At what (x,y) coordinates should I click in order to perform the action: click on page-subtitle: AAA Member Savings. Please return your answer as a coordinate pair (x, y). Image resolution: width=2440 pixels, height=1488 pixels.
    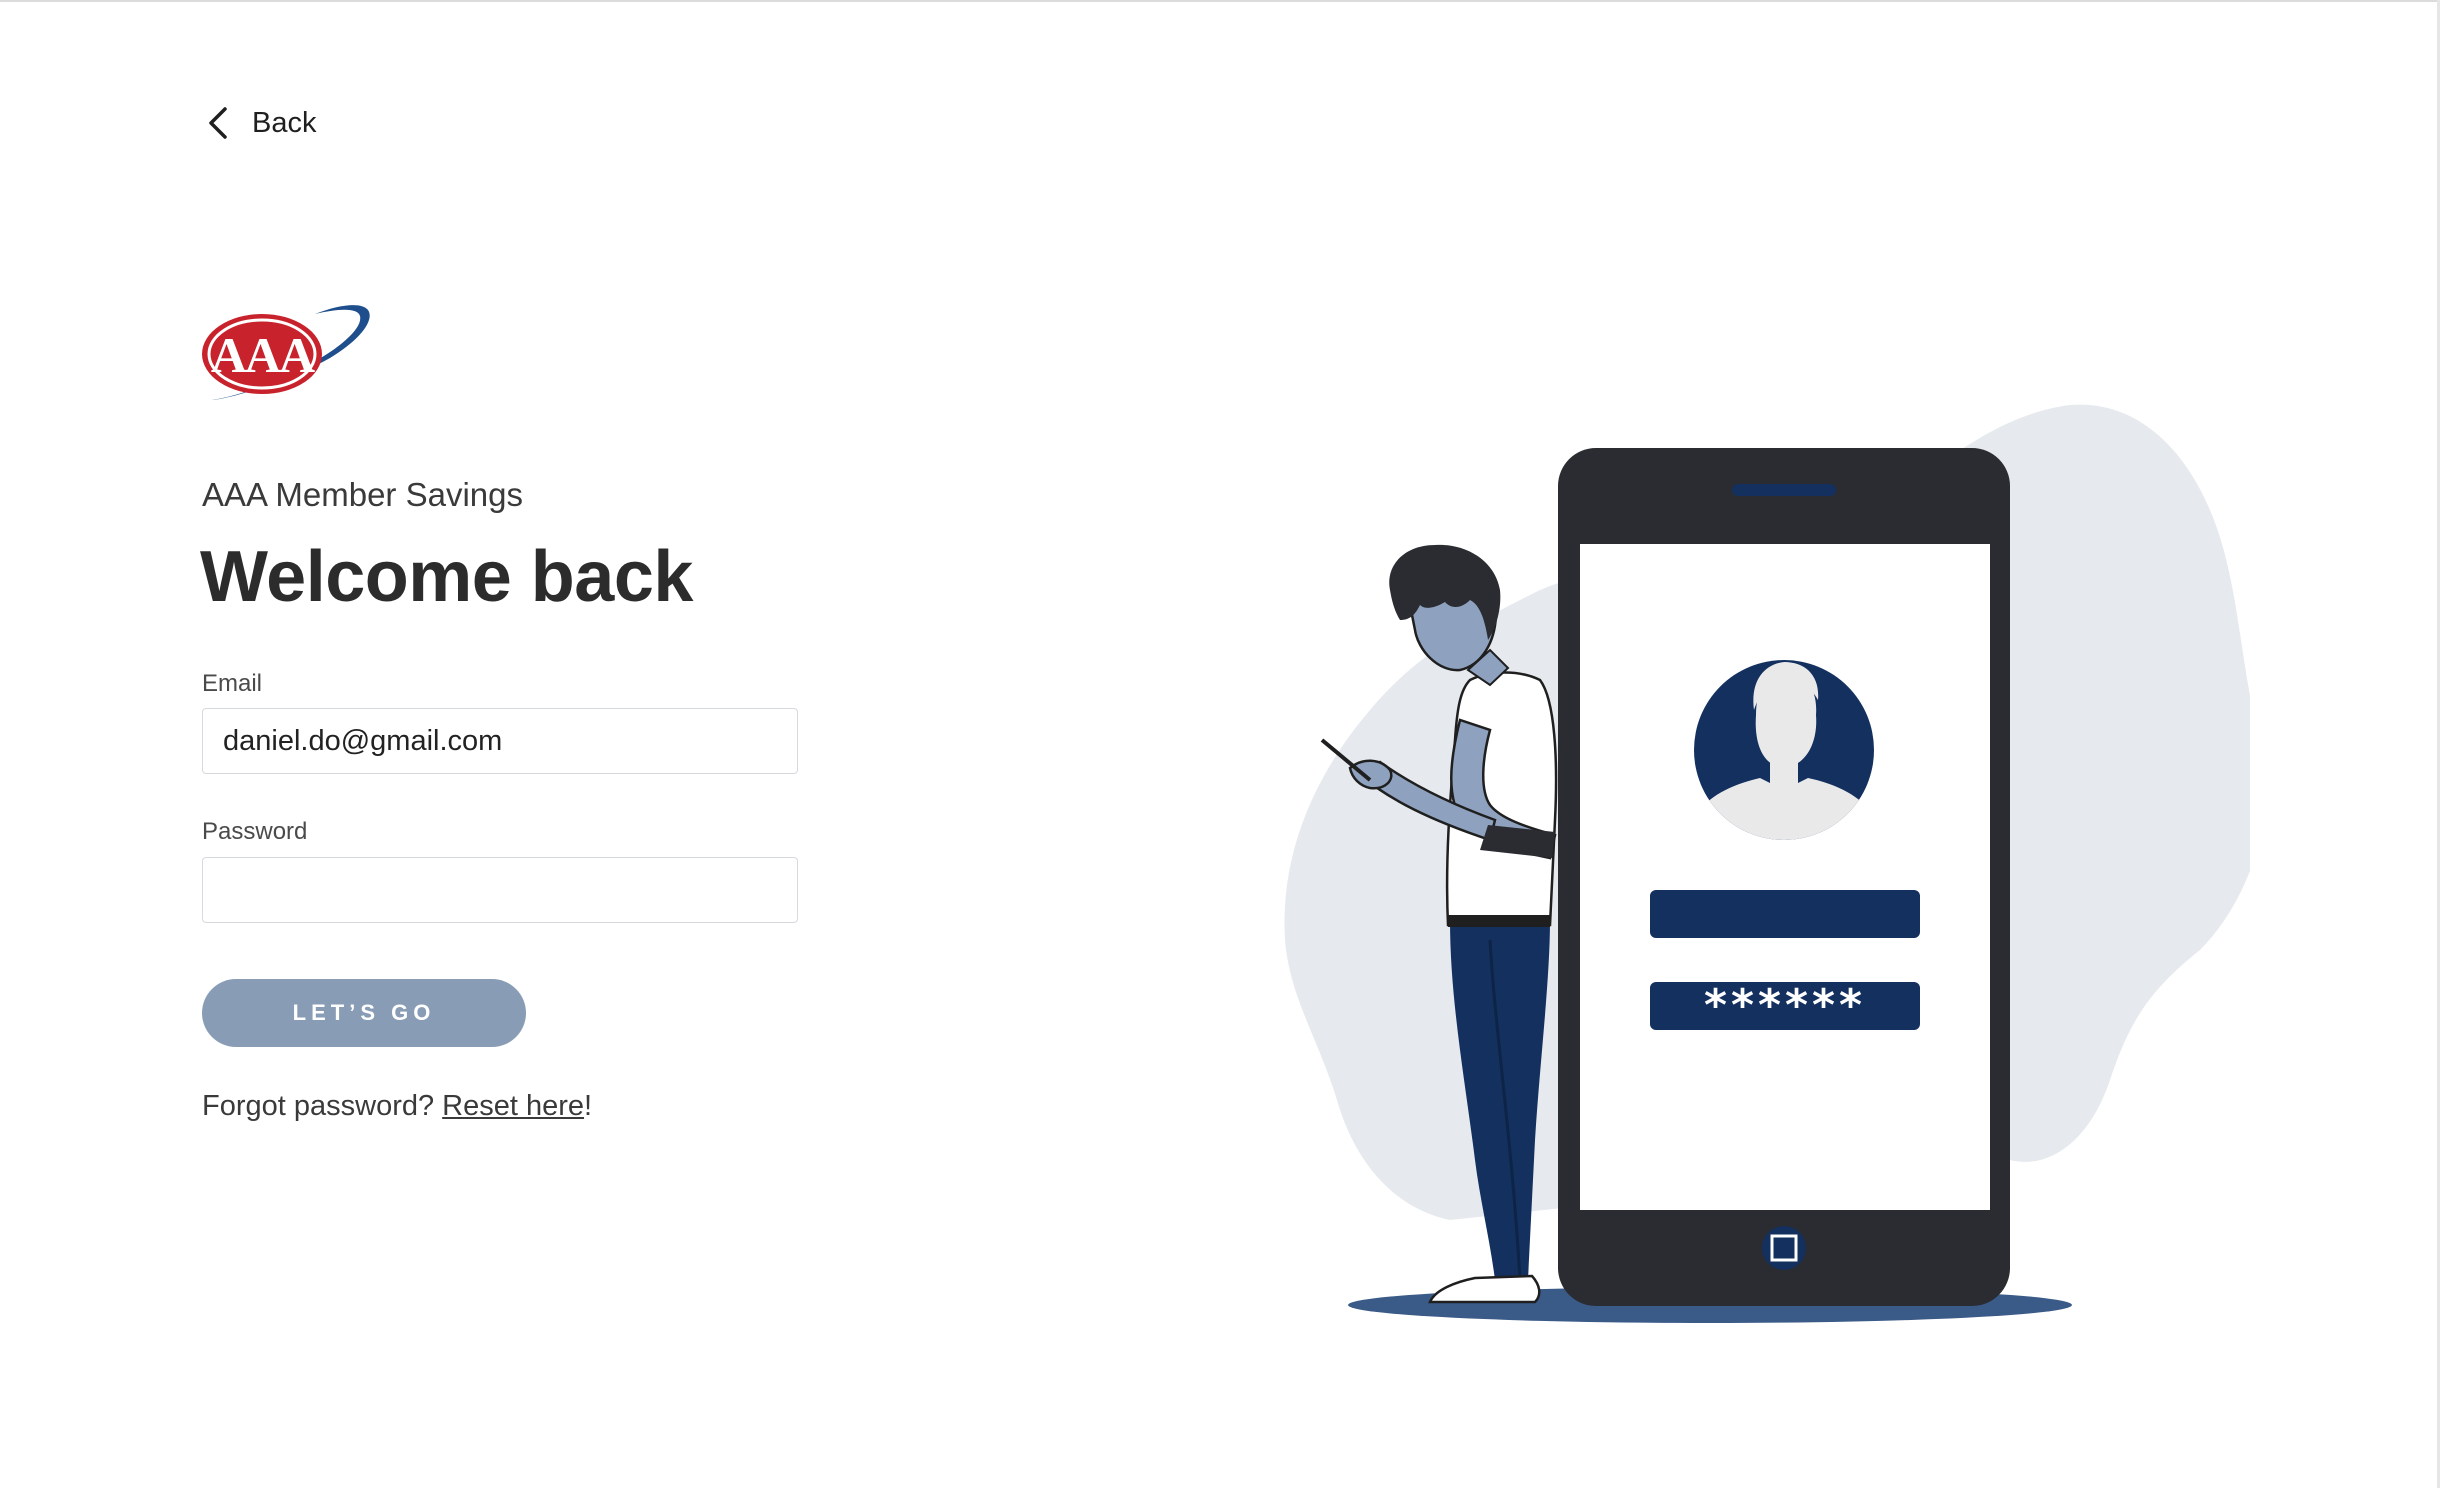
    Looking at the image, I should click on (362, 494).